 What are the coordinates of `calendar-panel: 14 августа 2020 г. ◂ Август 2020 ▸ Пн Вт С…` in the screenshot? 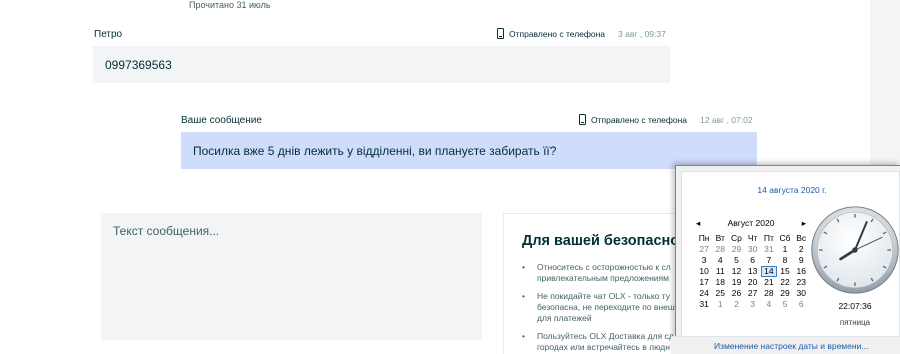 It's located at (790, 262).